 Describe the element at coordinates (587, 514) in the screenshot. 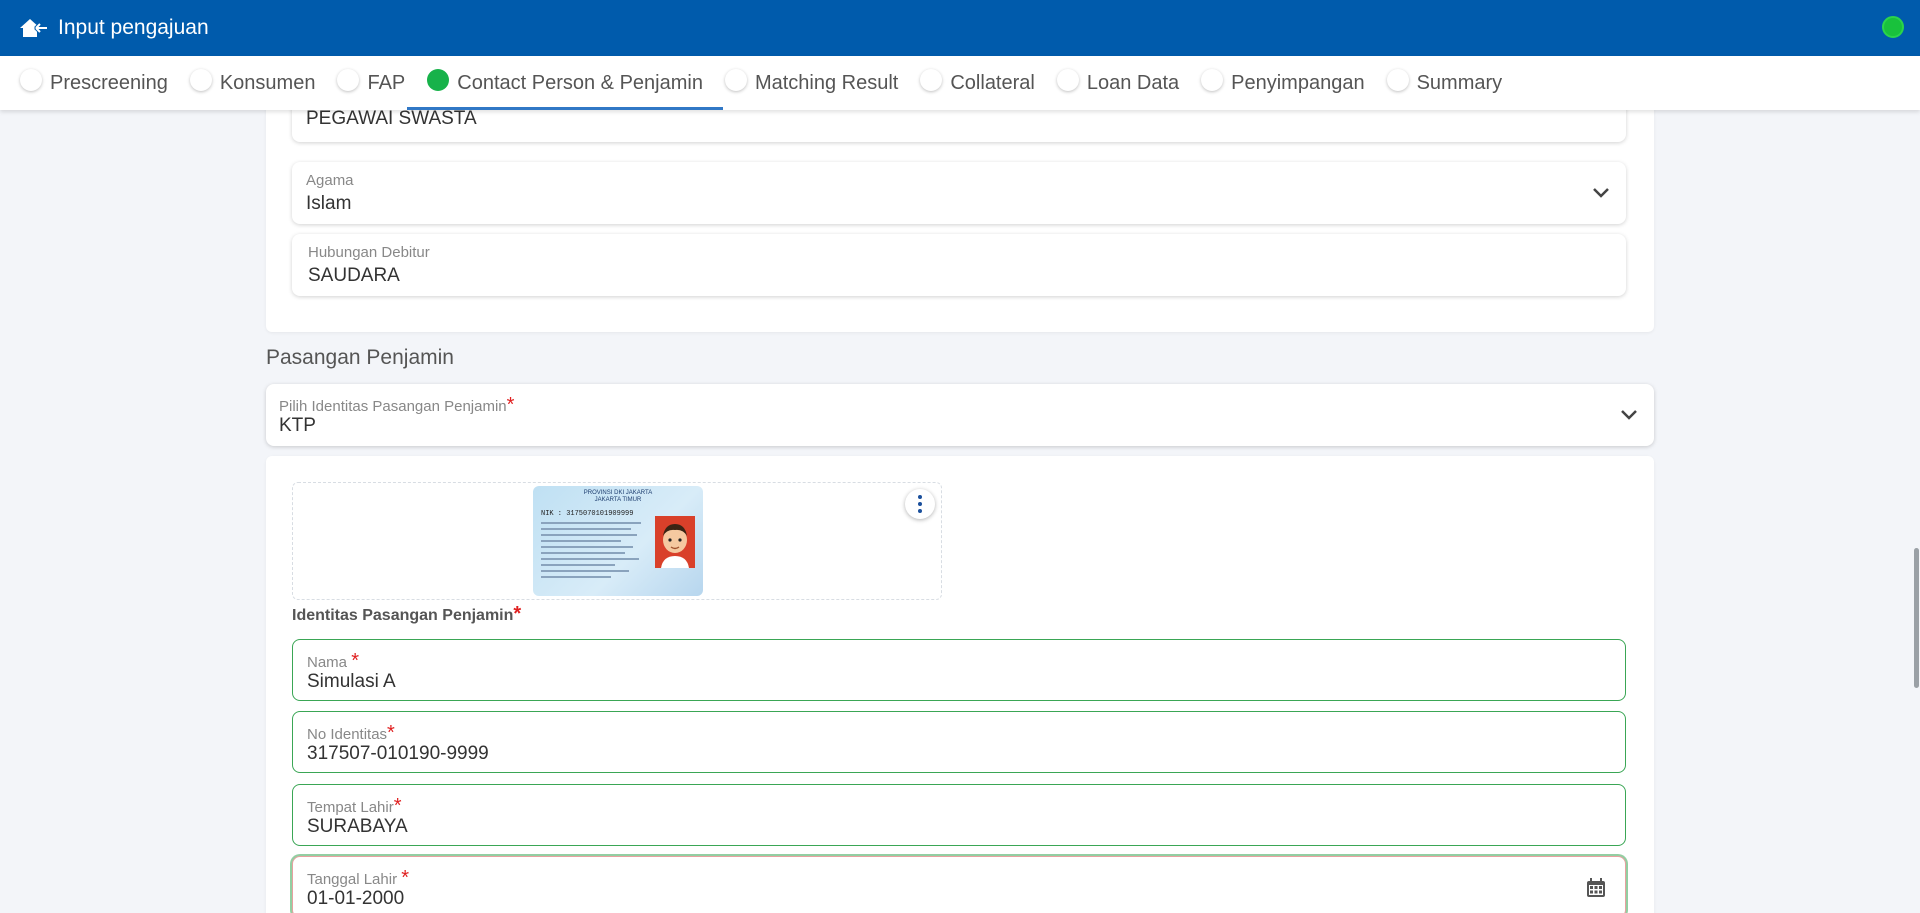

I see `ktp-nik: NIK : 3175070101909999` at that location.